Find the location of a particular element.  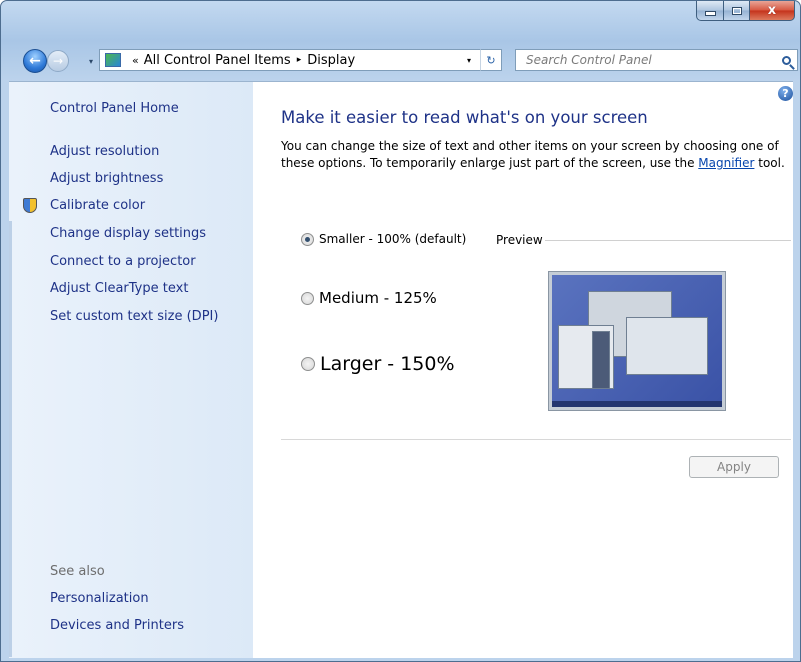

breadcrumb-item-display: Display is located at coordinates (331, 60).